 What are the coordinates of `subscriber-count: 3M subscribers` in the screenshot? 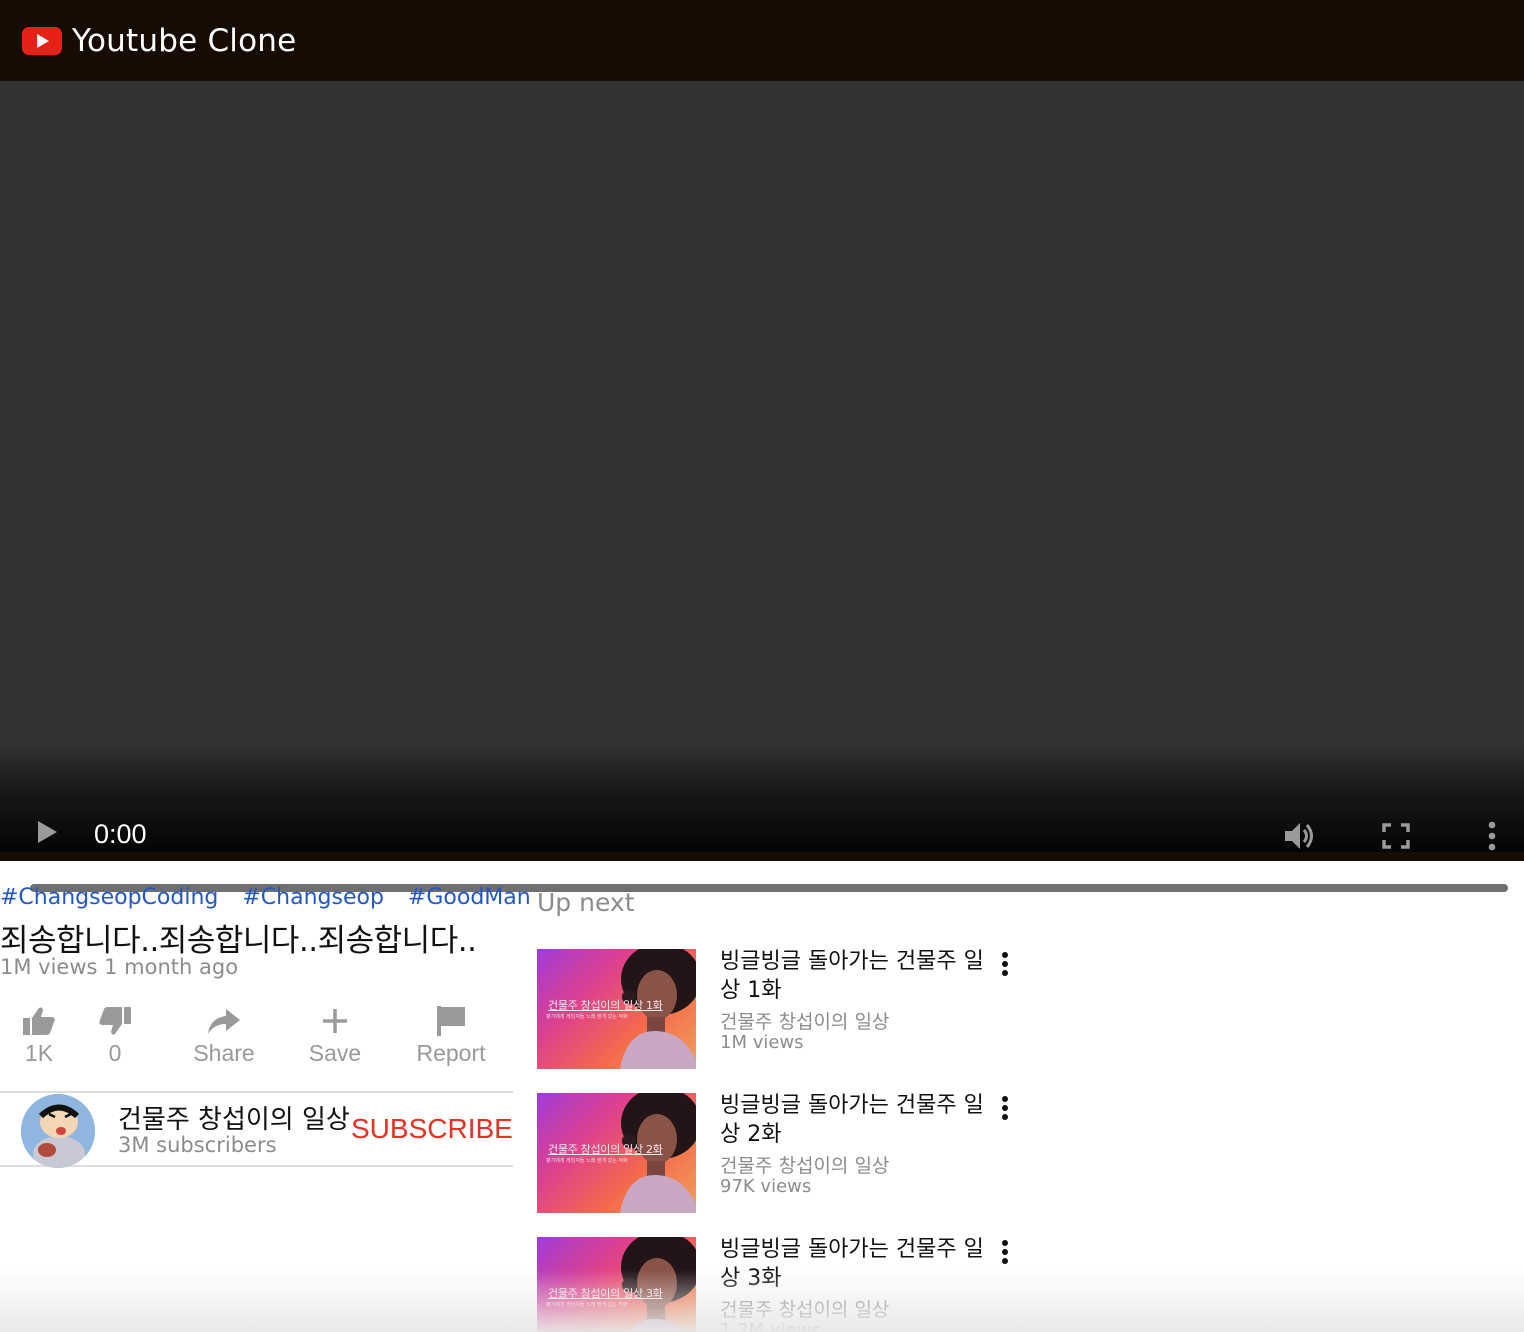 It's located at (197, 1145).